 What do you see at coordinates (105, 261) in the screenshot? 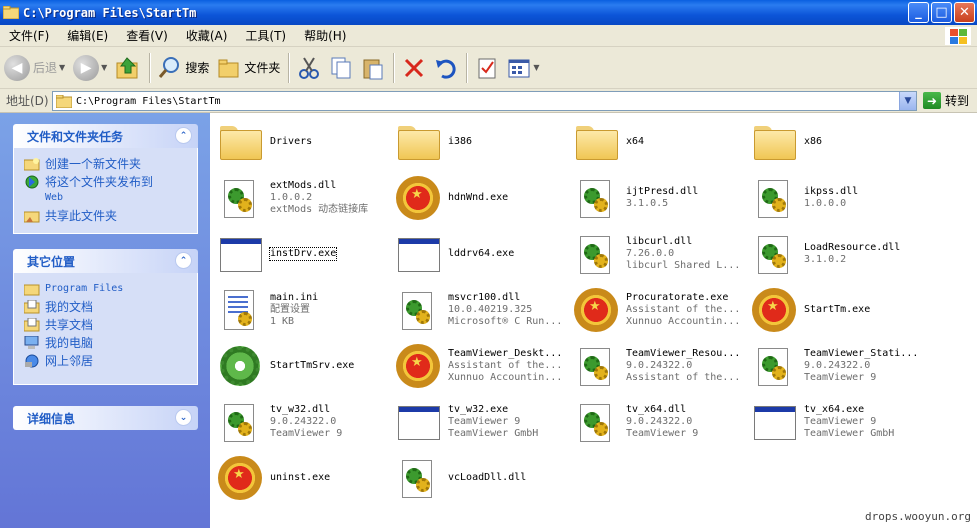
I see `panel-header: 其它位置 ⌃` at bounding box center [105, 261].